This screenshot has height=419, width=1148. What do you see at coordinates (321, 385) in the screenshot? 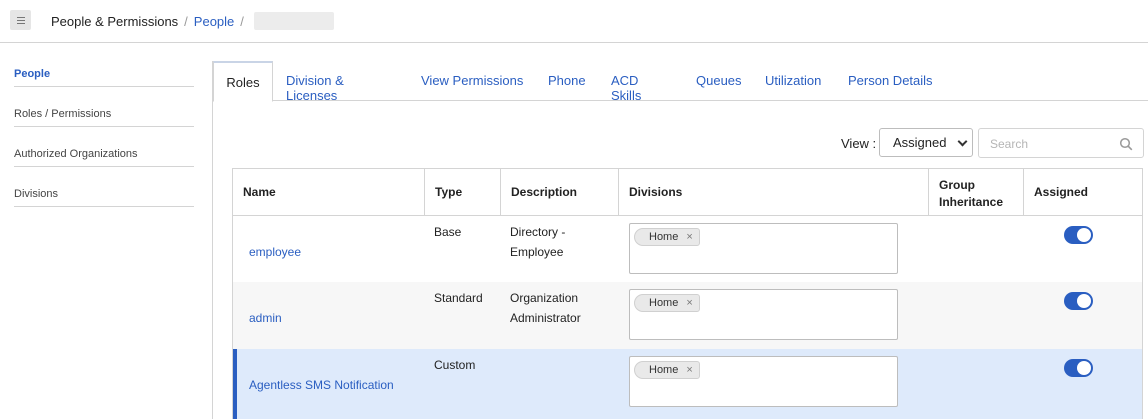
I see `role-name-link: Agentless SMS Notification` at bounding box center [321, 385].